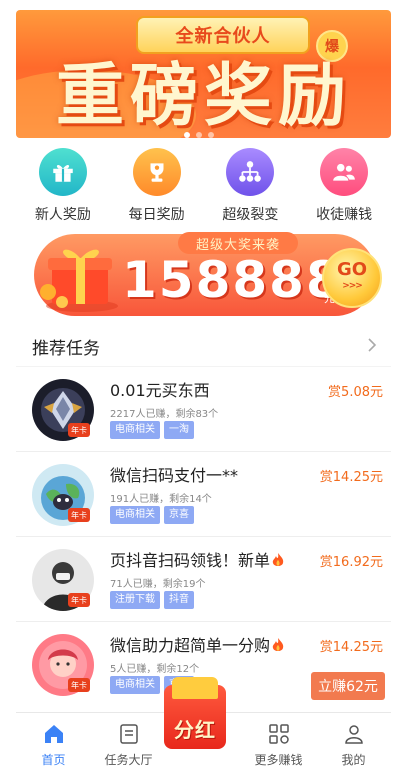 This screenshot has height=783, width=407. What do you see at coordinates (179, 600) in the screenshot?
I see `task-tag: 抖音` at bounding box center [179, 600].